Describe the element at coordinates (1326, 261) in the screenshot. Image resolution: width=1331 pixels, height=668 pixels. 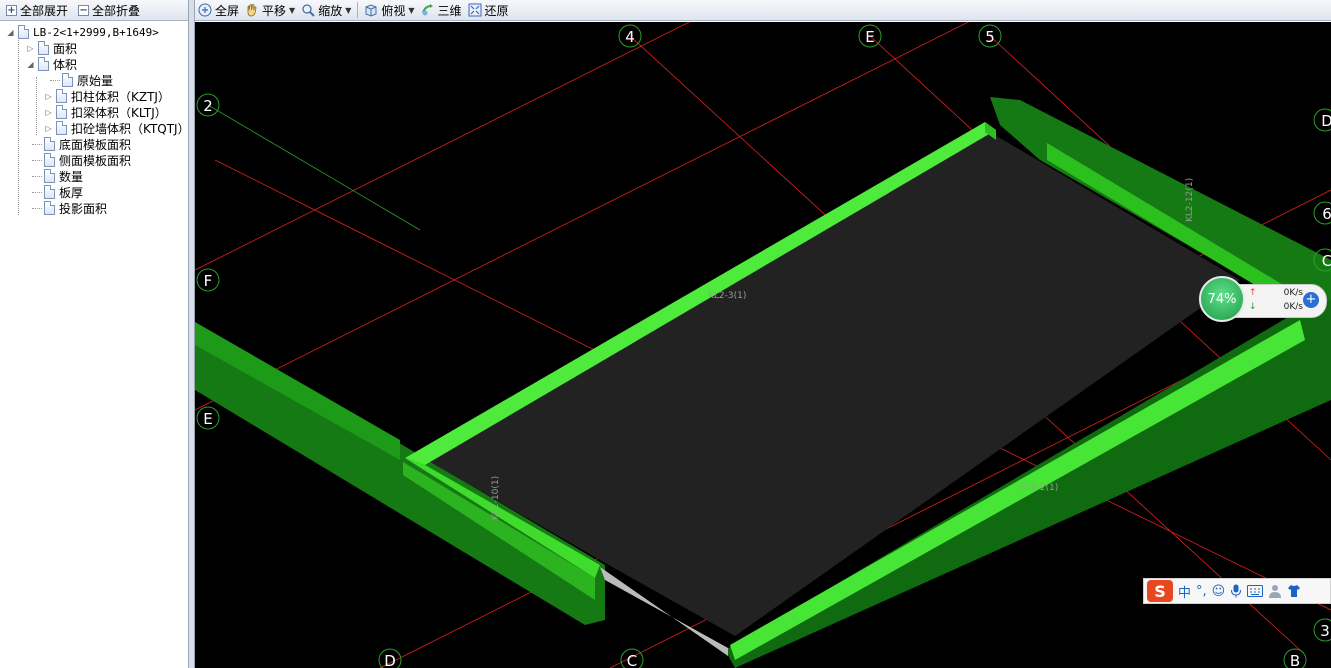
I see `axis-label-c: C` at that location.